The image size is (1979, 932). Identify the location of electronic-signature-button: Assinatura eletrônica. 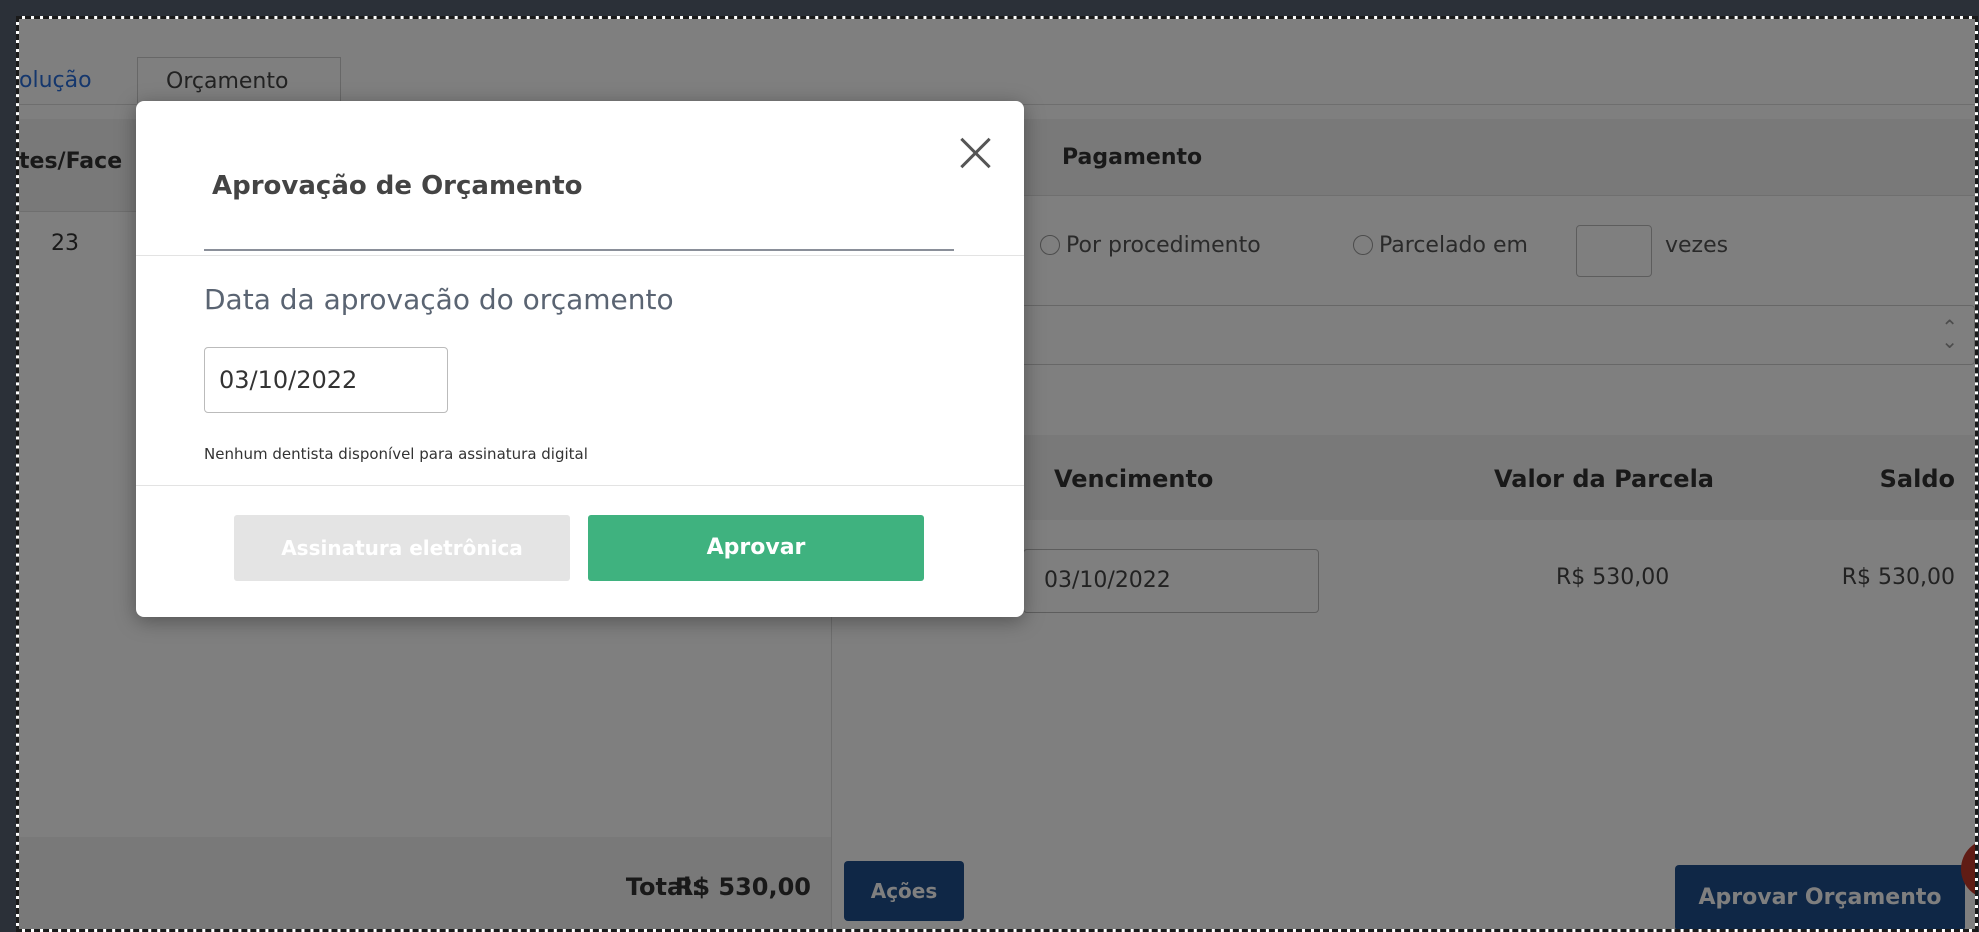
(402, 548).